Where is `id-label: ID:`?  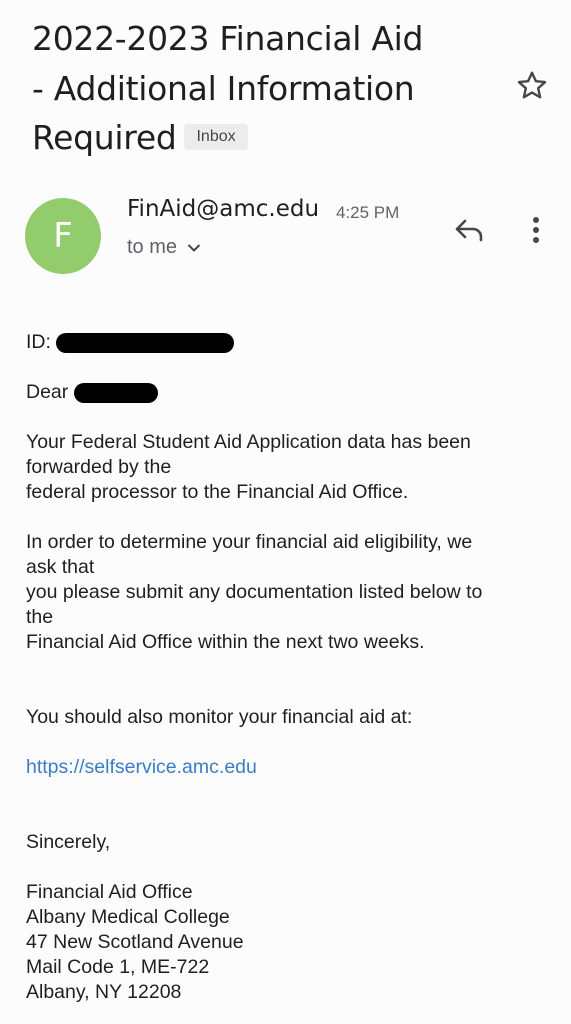
id-label: ID: is located at coordinates (38, 342).